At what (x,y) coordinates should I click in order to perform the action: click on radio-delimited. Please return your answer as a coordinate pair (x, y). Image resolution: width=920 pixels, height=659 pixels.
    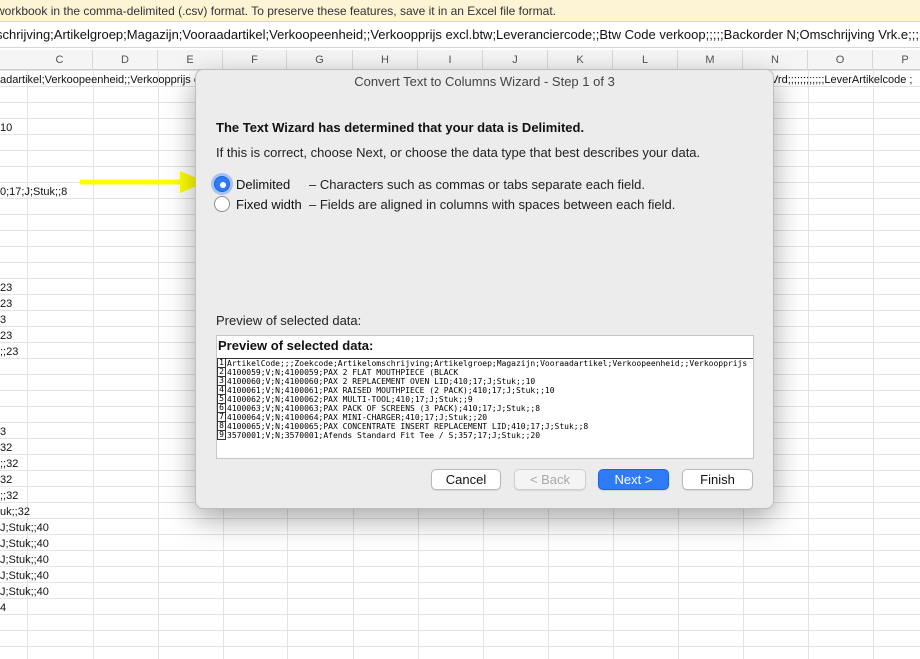
    Looking at the image, I should click on (222, 184).